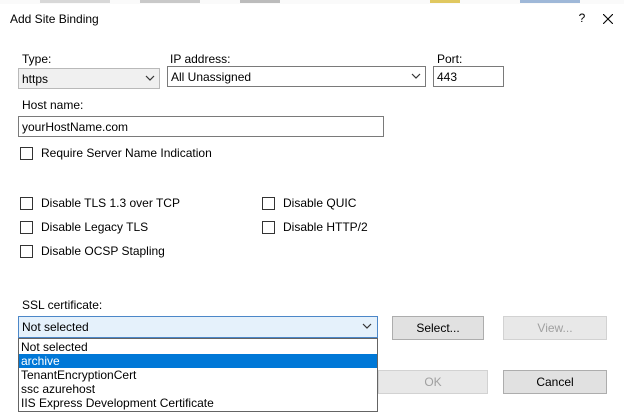  Describe the element at coordinates (450, 59) in the screenshot. I see `port-label: Port:` at that location.